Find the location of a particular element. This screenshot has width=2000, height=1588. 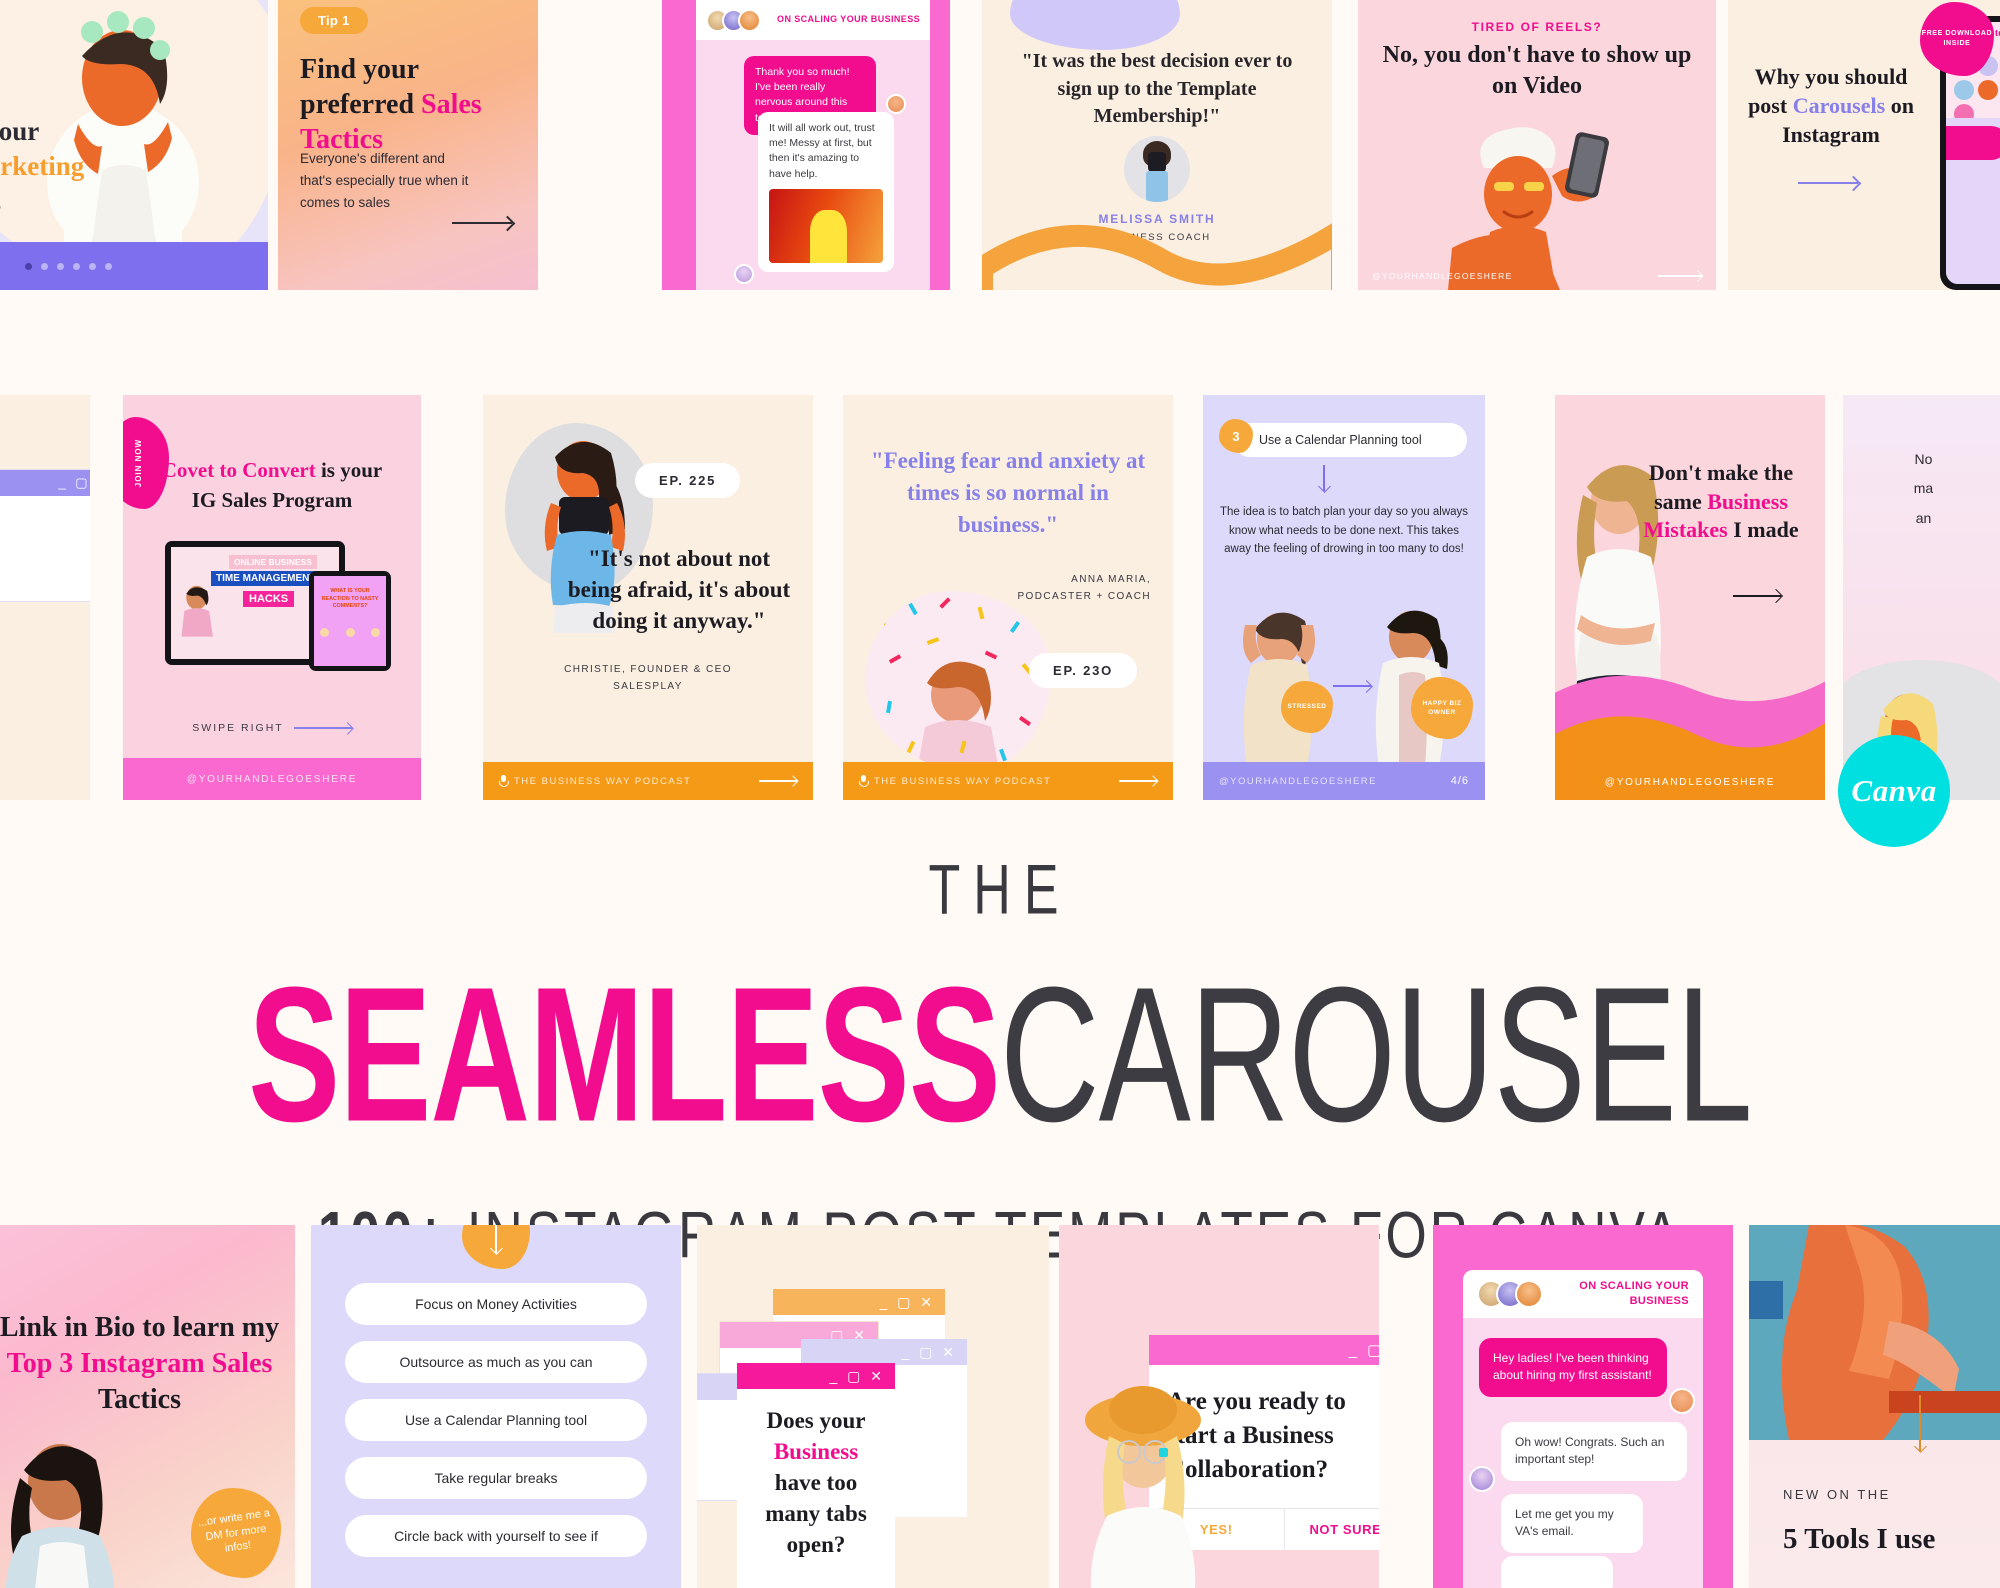

phone-pink-tab is located at coordinates (1973, 143).